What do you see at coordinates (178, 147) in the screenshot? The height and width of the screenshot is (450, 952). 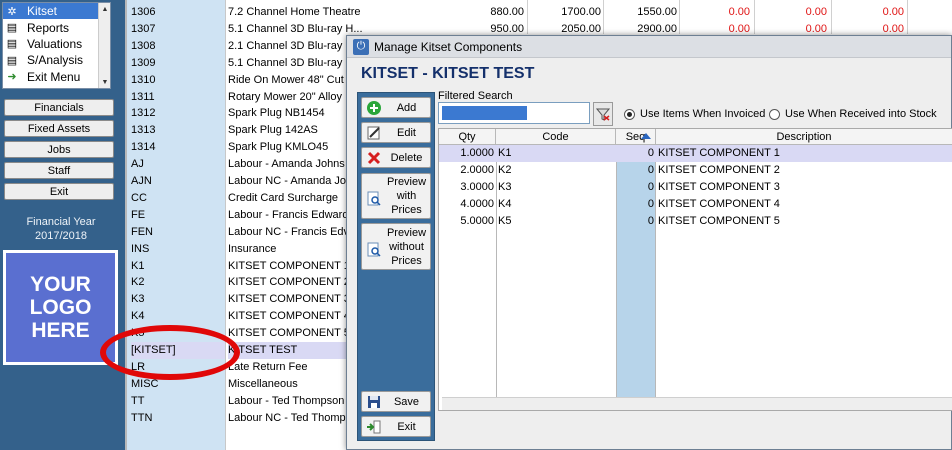 I see `item-code-cell: 1314` at bounding box center [178, 147].